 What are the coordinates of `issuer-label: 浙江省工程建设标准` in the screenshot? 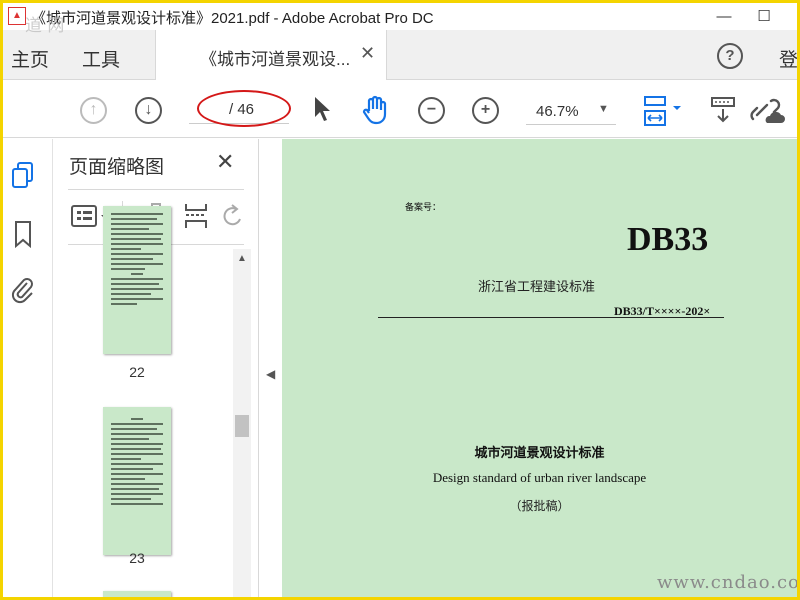 It's located at (537, 287).